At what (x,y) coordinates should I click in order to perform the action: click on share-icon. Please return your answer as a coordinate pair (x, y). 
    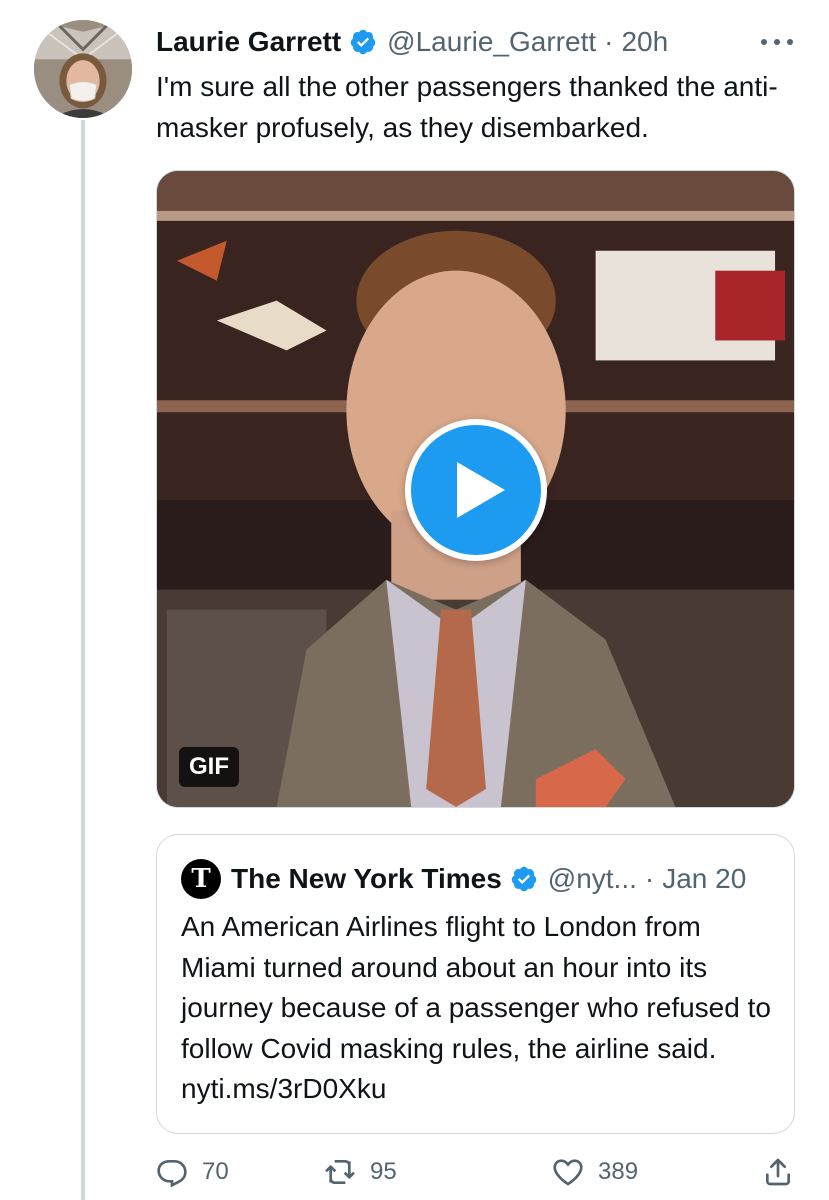
    Looking at the image, I should click on (778, 1172).